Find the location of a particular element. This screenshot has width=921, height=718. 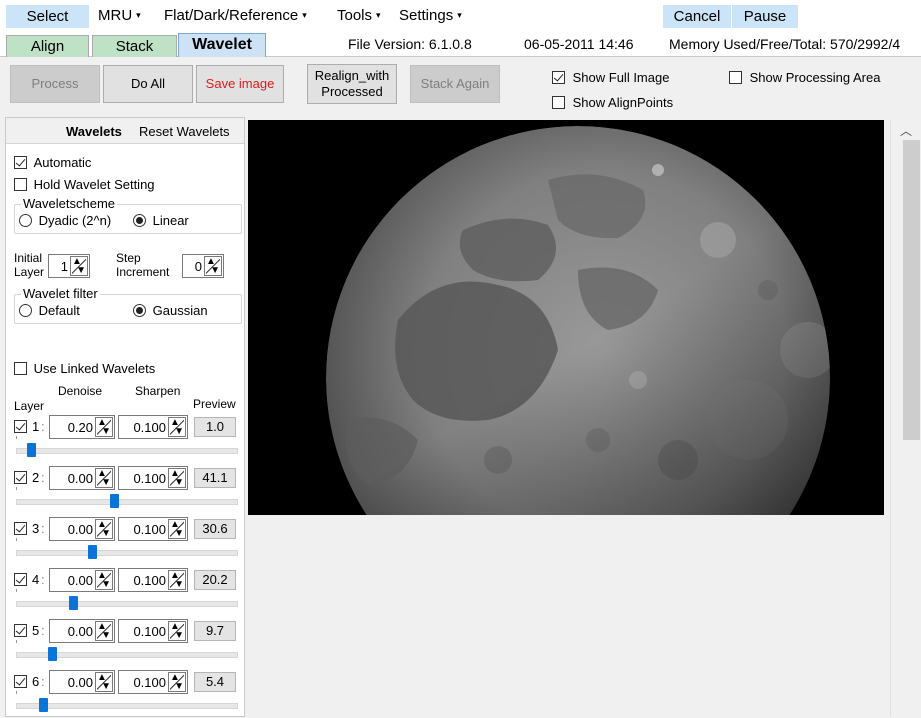

layer-row: 4 : 0.00 ▲ ▼ 0.100 ▲ ▼ 20.2 is located at coordinates (125, 592).